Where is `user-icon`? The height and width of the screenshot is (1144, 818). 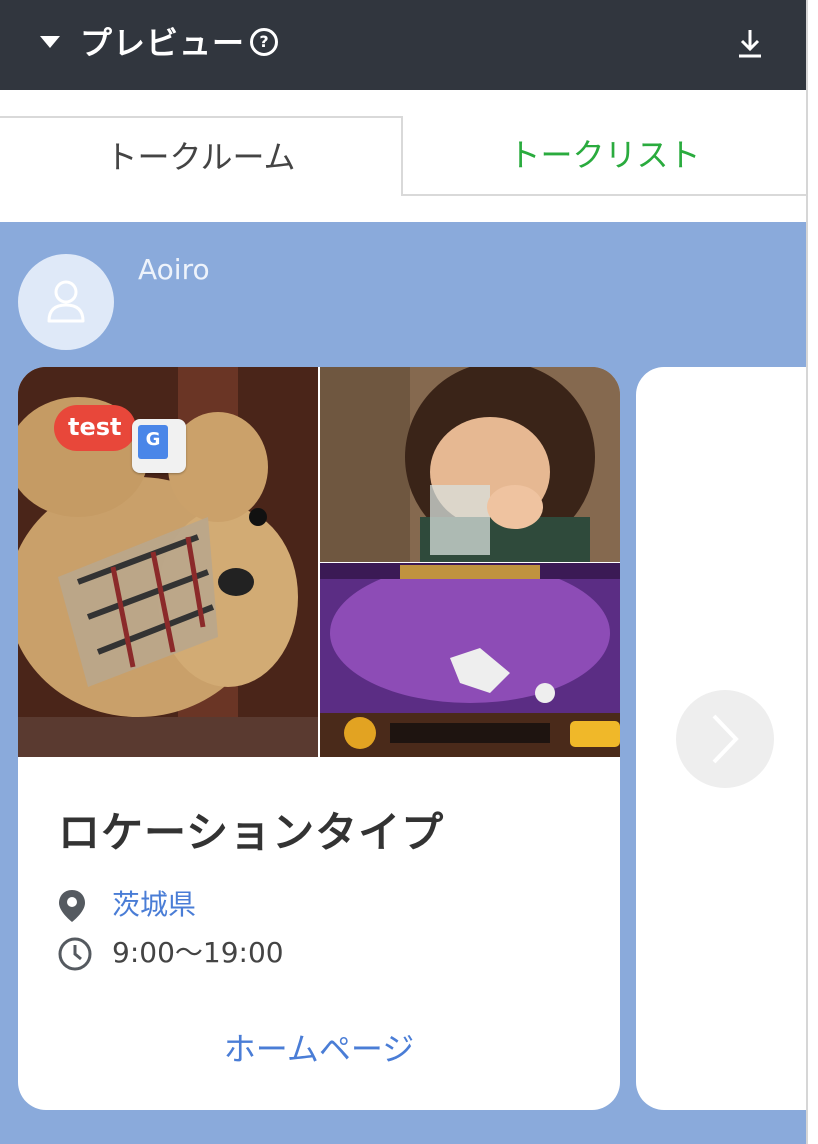
user-icon is located at coordinates (66, 301).